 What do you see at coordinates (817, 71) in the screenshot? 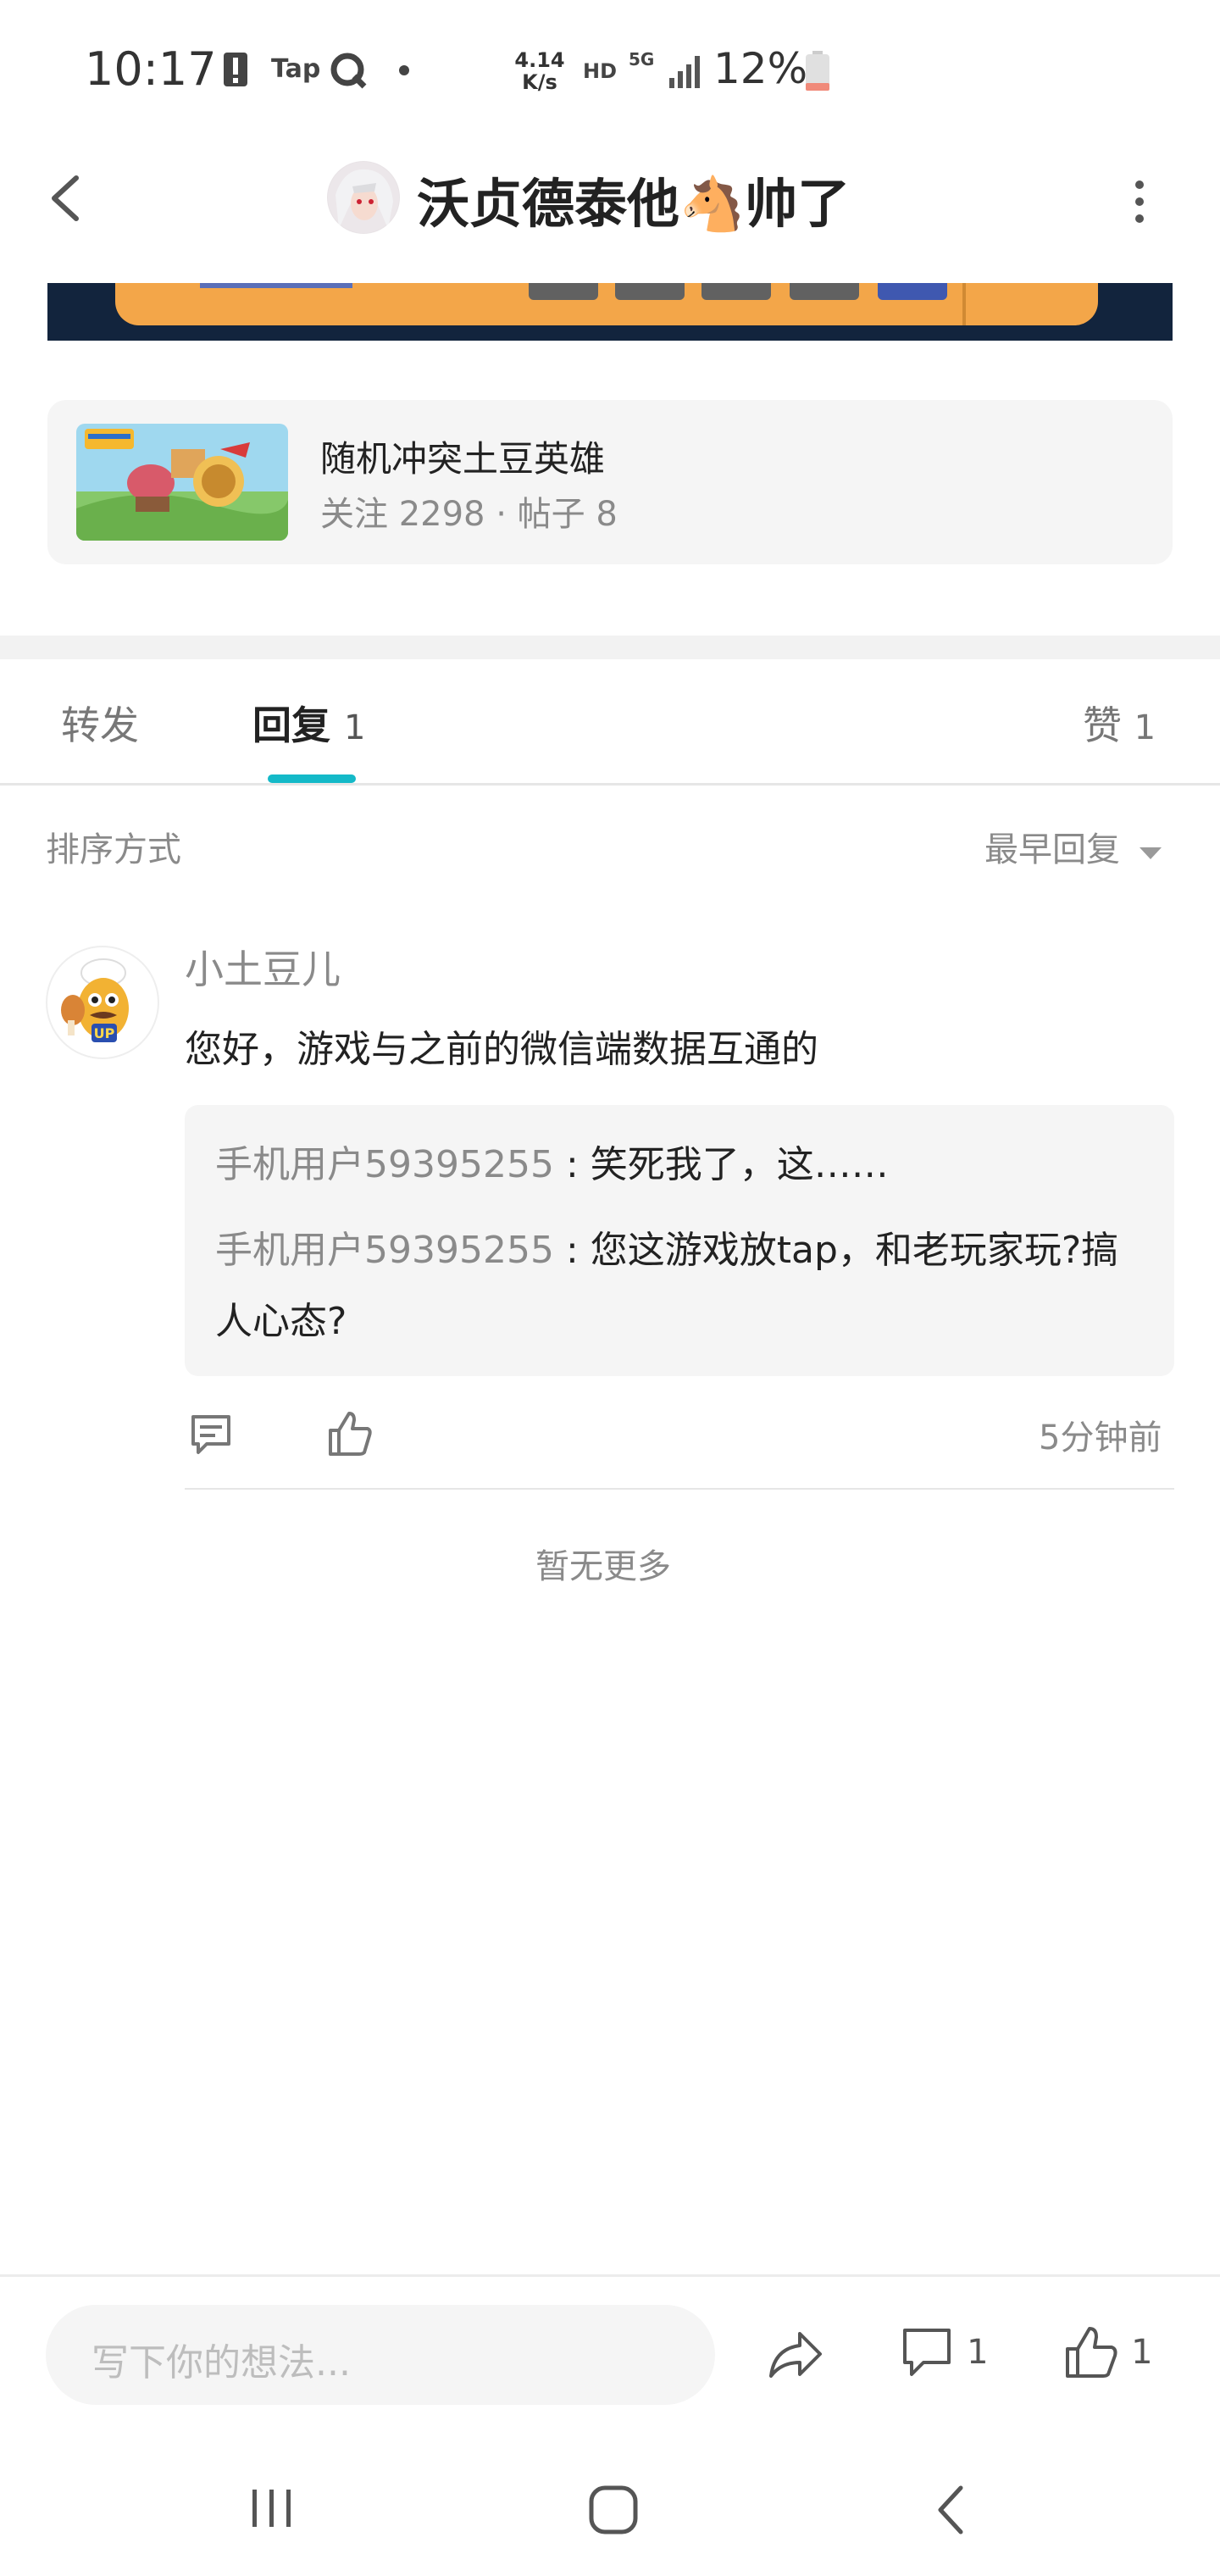
I see `battery-icon` at bounding box center [817, 71].